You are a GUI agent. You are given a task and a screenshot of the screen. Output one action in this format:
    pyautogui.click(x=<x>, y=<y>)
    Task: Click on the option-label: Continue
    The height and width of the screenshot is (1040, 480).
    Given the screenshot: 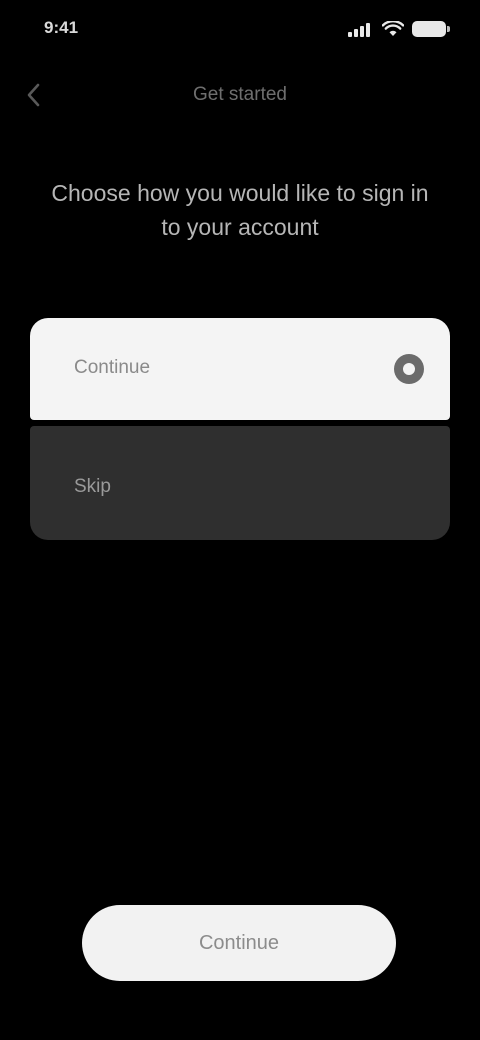 What is the action you would take?
    pyautogui.click(x=112, y=367)
    